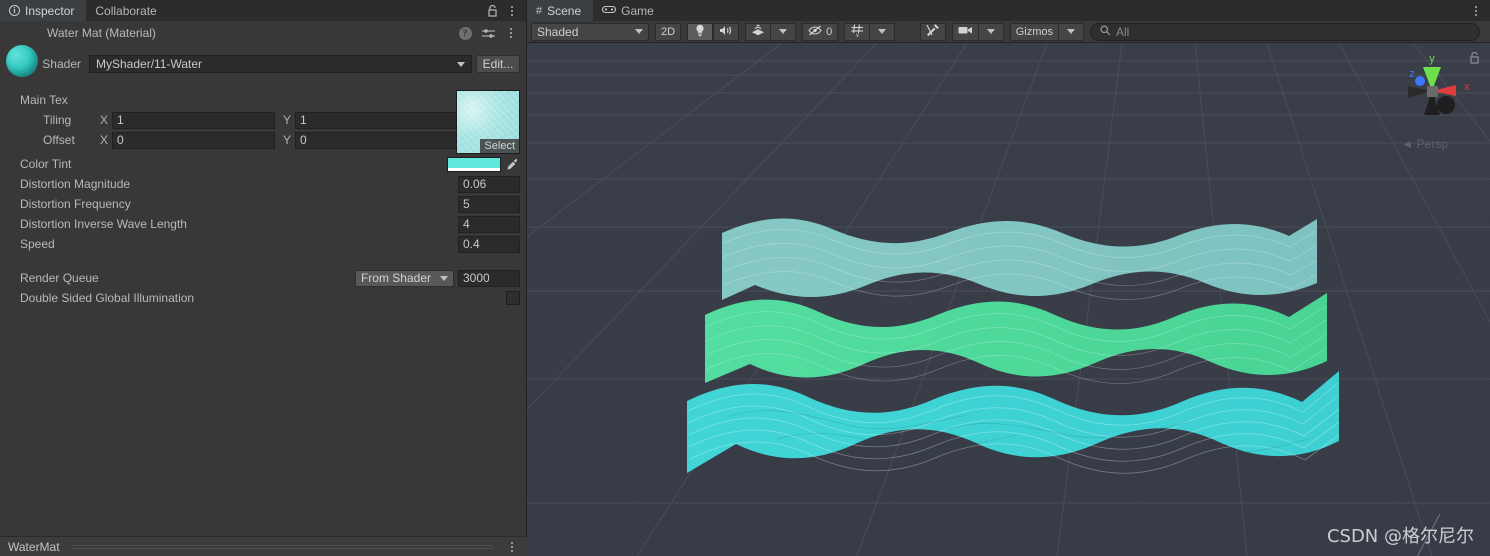 The width and height of the screenshot is (1490, 556). What do you see at coordinates (489, 224) in the screenshot?
I see `distortion-inverse-wave-length-input: 4` at bounding box center [489, 224].